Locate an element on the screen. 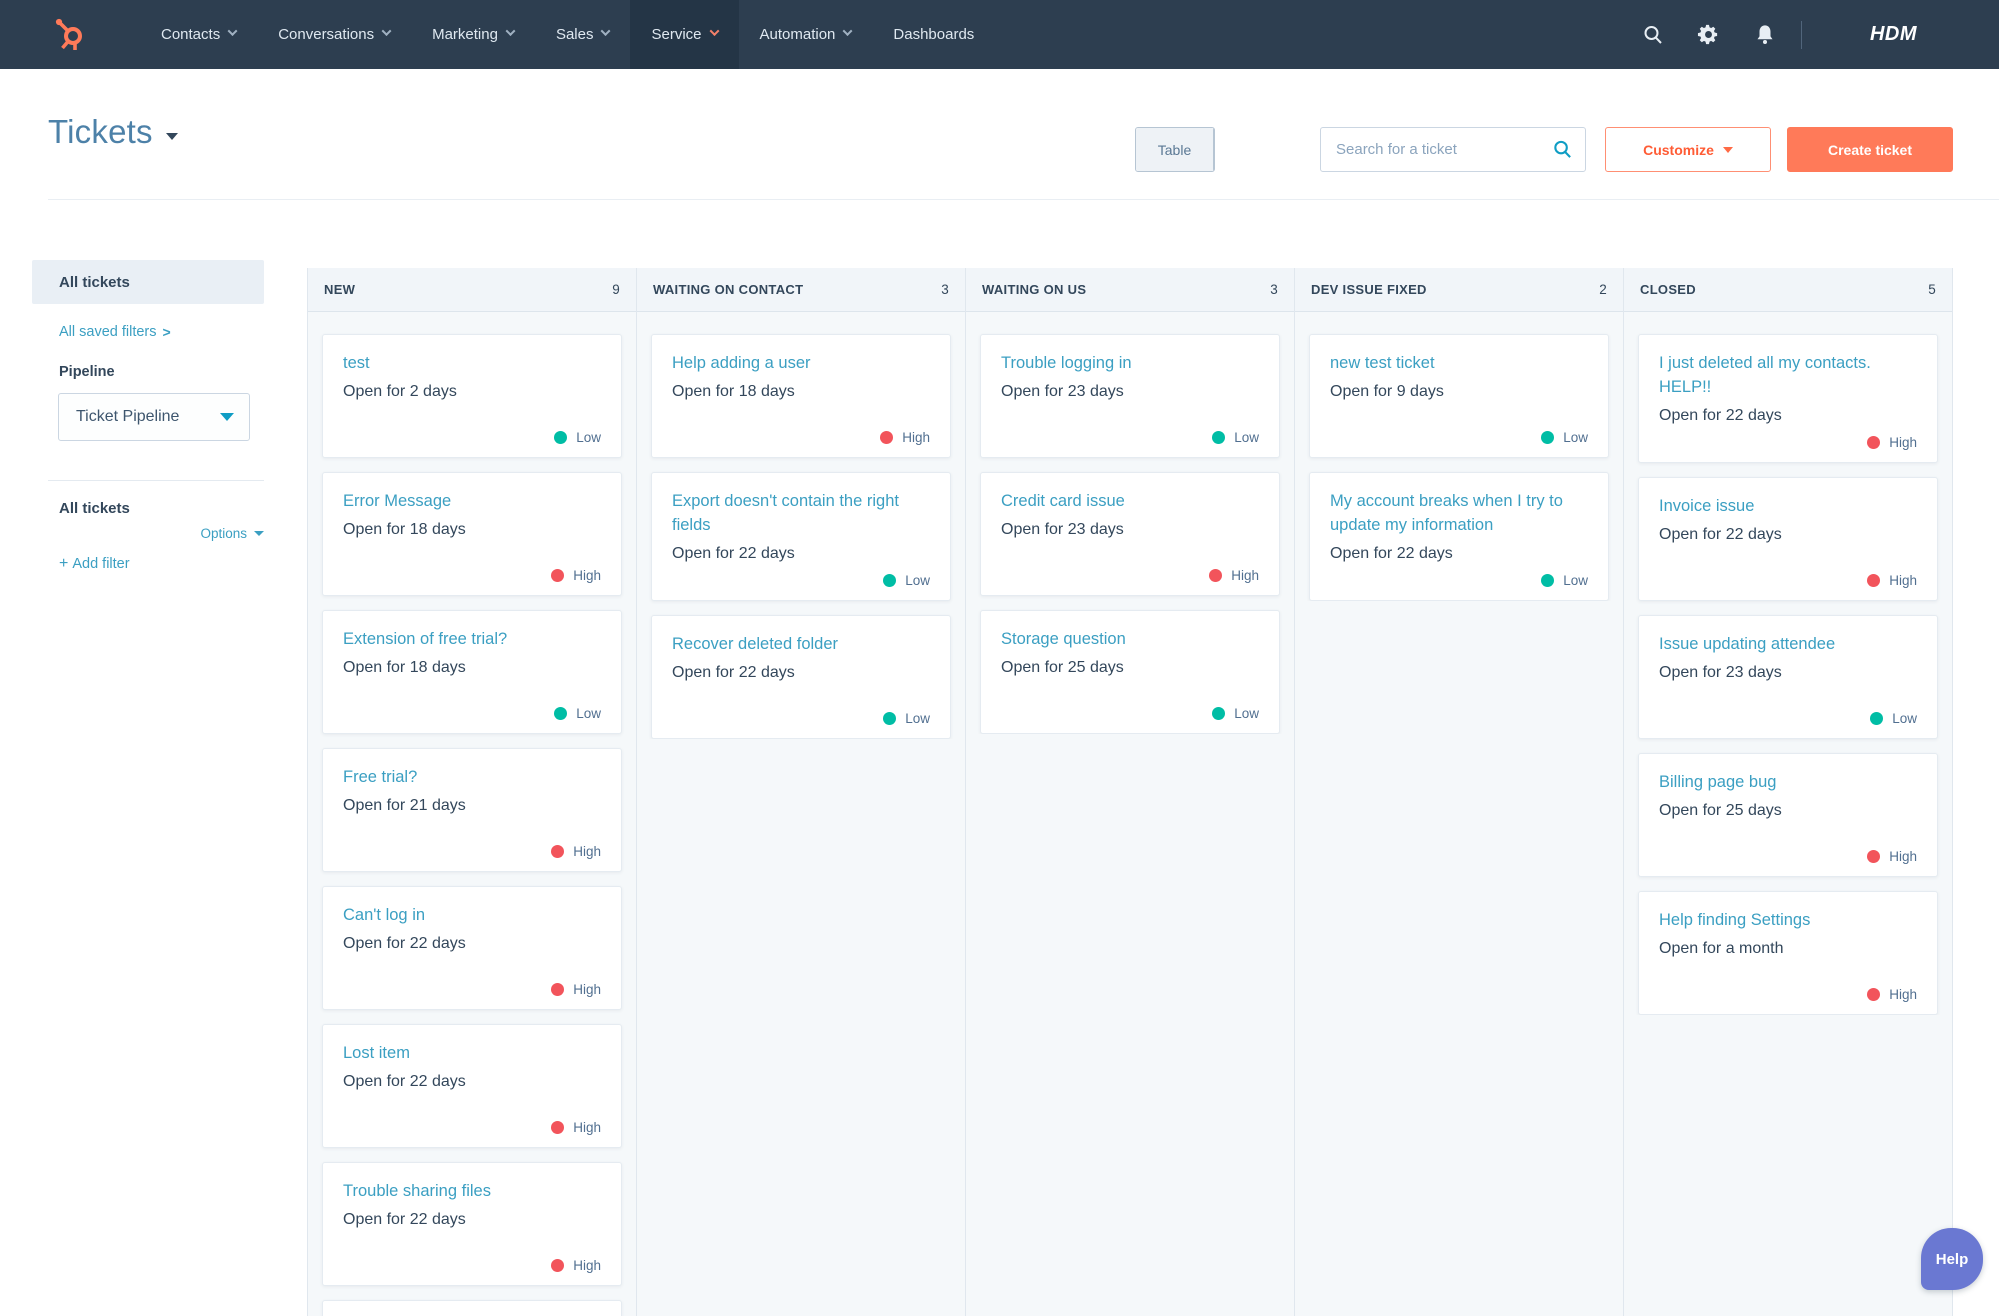  nav-item-contacts: Contacts is located at coordinates (198, 34).